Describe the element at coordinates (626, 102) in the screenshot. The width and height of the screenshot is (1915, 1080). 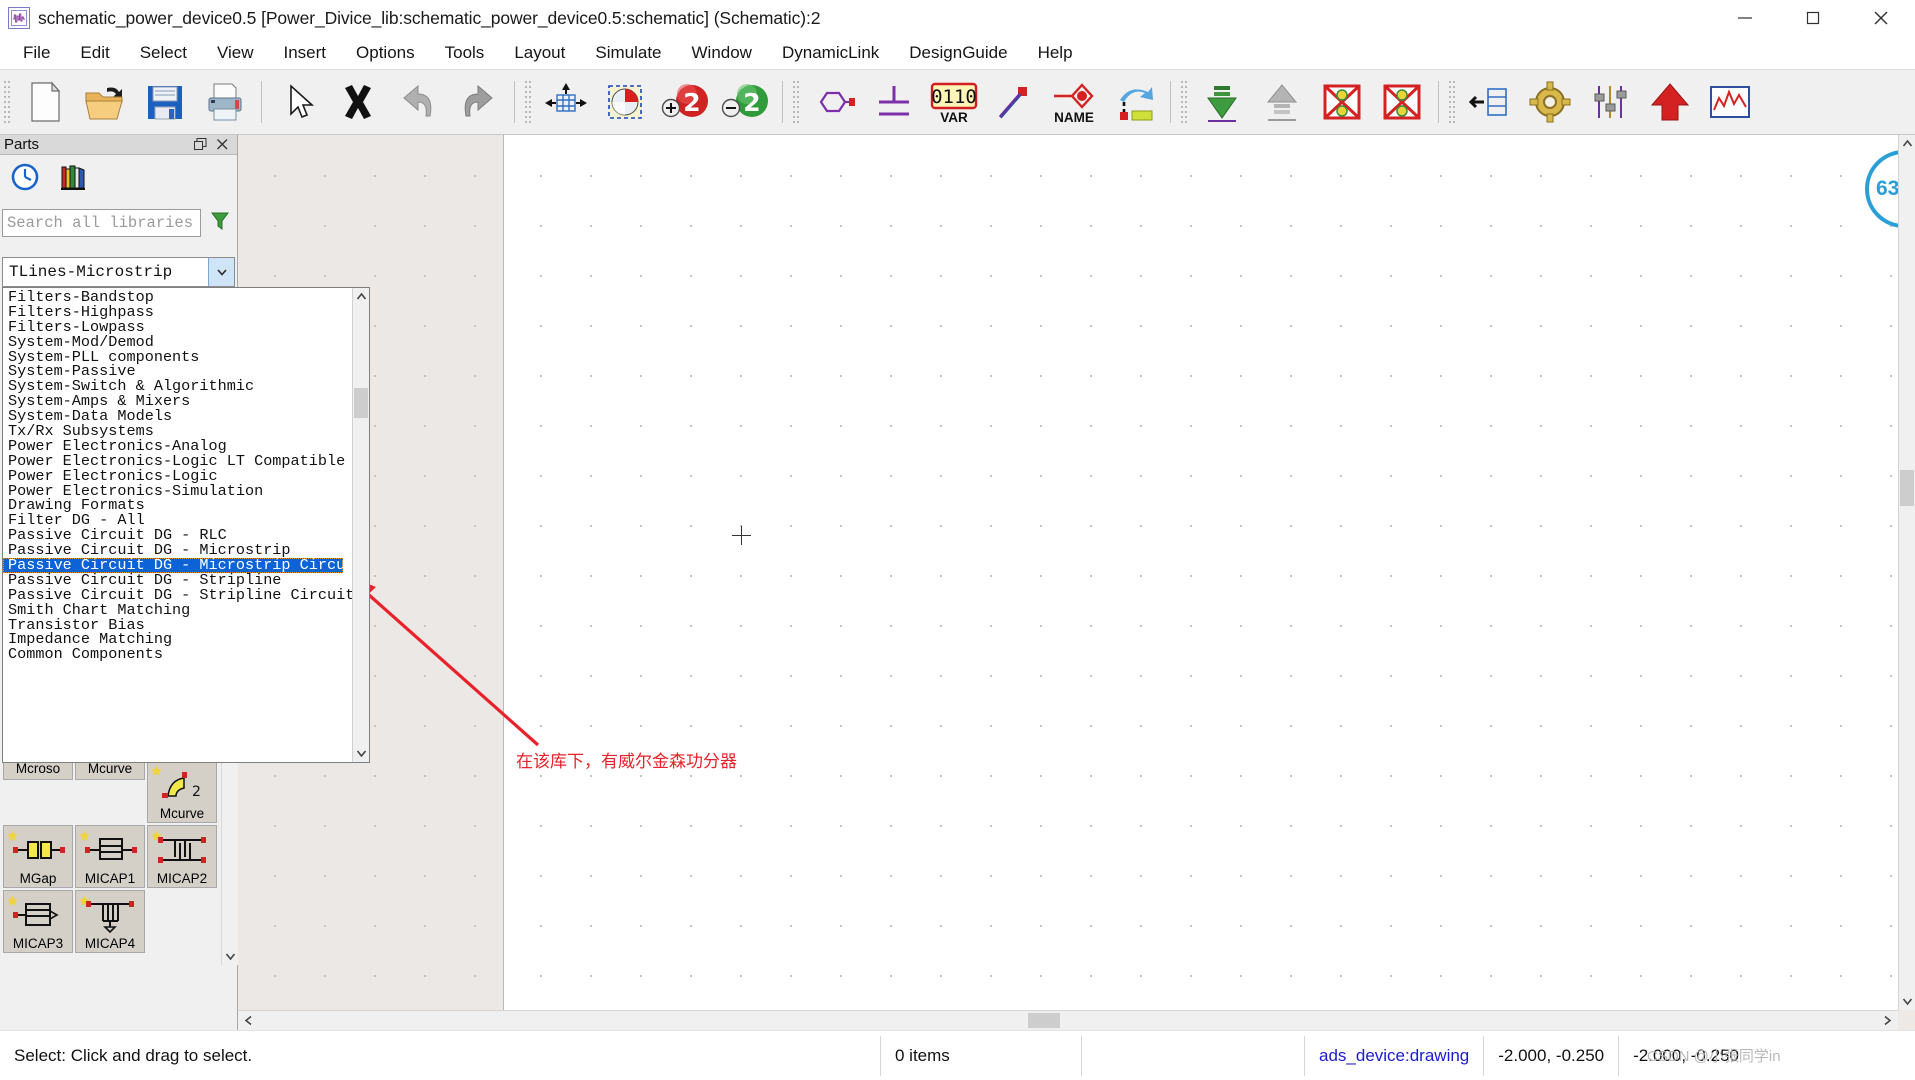
I see `zoom-area-icon` at that location.